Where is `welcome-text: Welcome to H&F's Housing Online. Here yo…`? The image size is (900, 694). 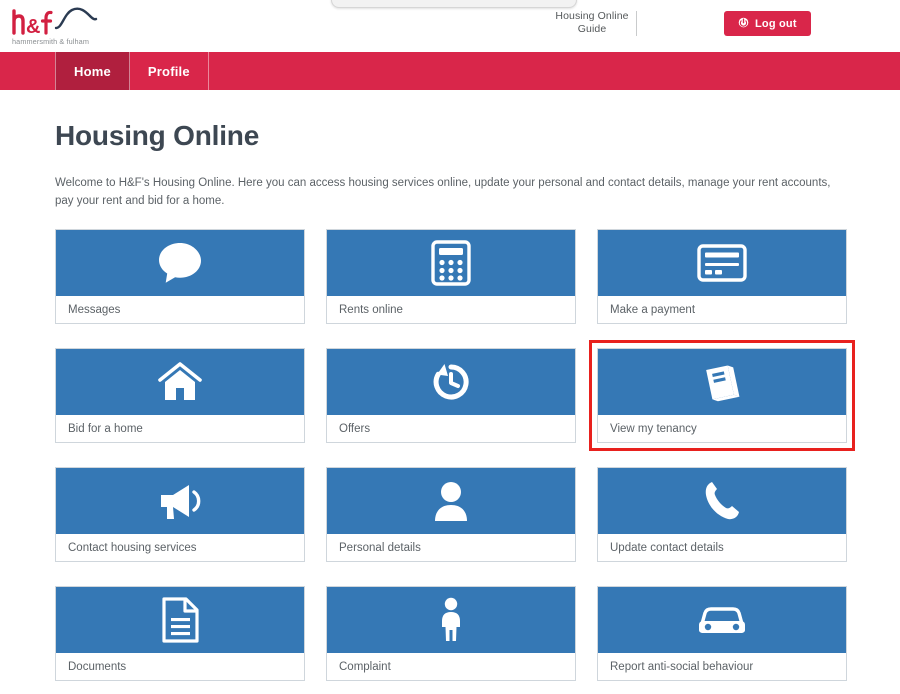 welcome-text: Welcome to H&F's Housing Online. Here yo… is located at coordinates (443, 192).